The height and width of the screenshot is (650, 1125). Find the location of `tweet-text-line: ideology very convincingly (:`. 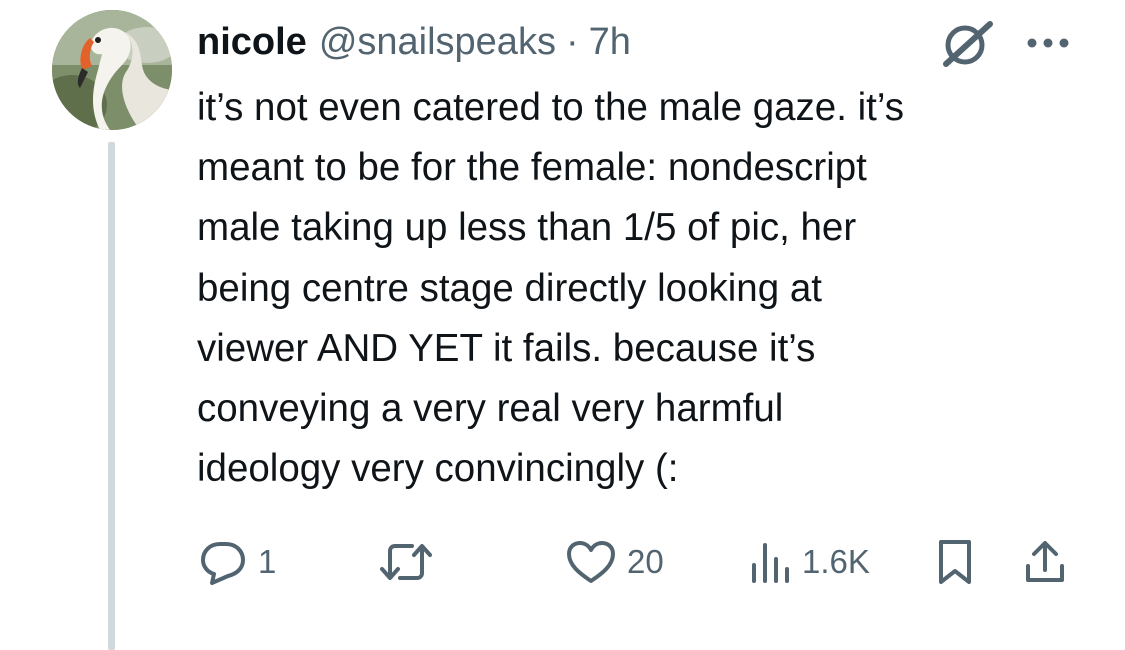

tweet-text-line: ideology very convincingly (: is located at coordinates (438, 469).